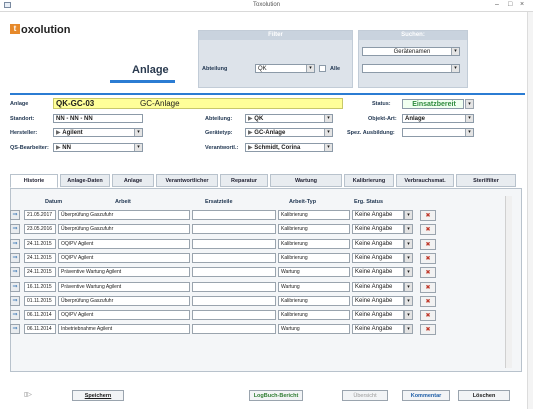  I want to click on exit-icon: ▯▷, so click(28, 394).